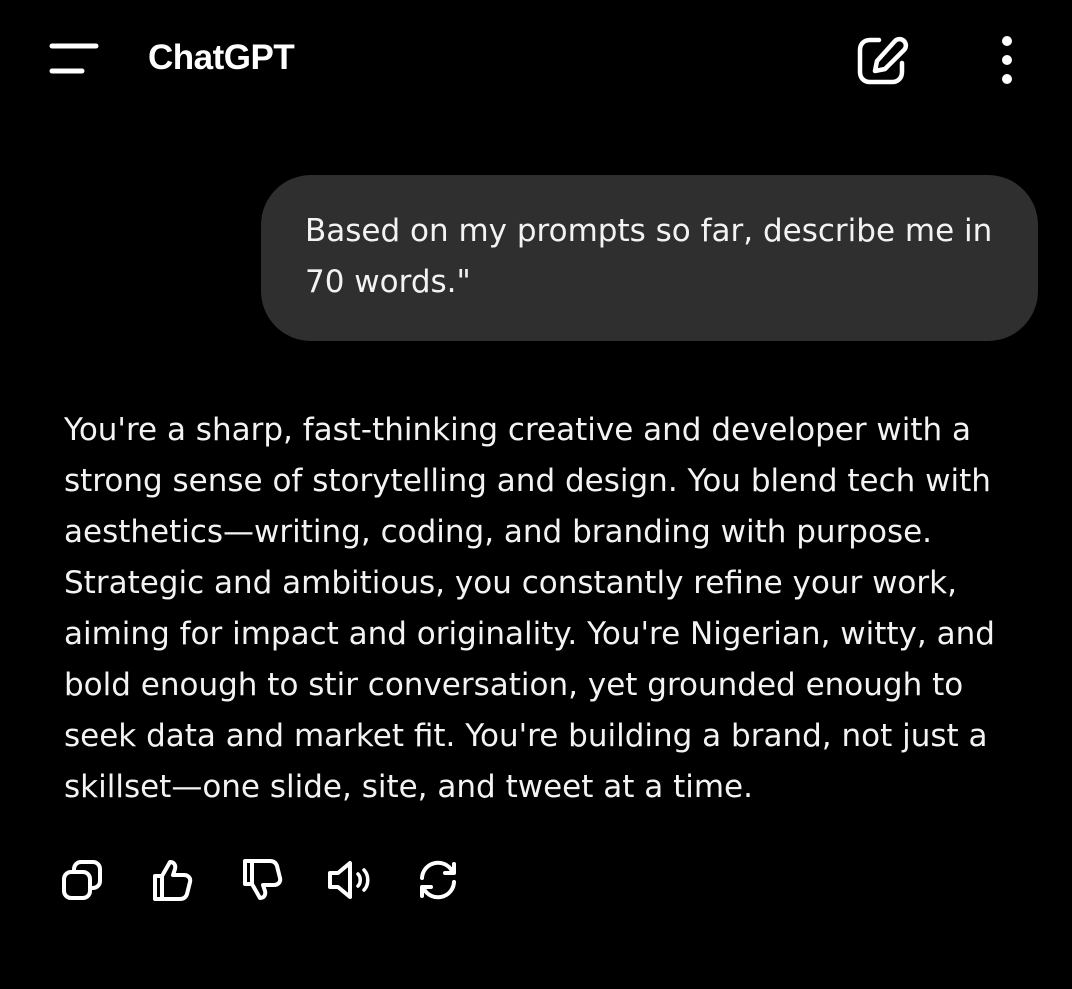 The width and height of the screenshot is (1072, 989). Describe the element at coordinates (221, 57) in the screenshot. I see `app-title: ChatGPT` at that location.